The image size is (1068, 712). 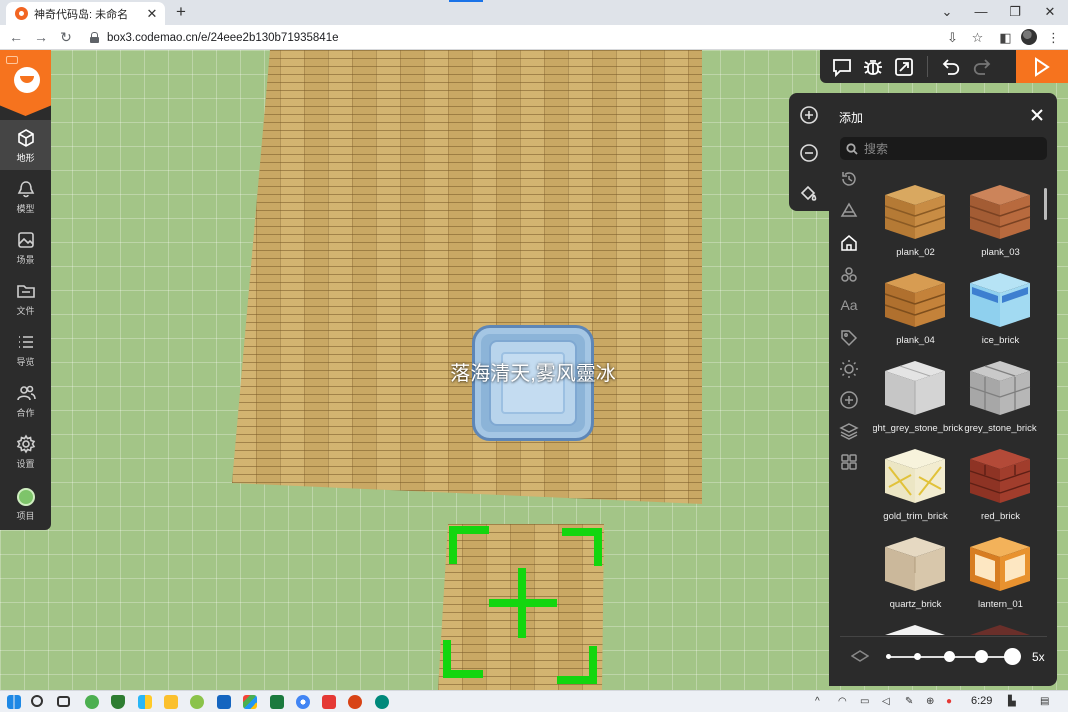 I want to click on profile-avatar, so click(x=1029, y=37).